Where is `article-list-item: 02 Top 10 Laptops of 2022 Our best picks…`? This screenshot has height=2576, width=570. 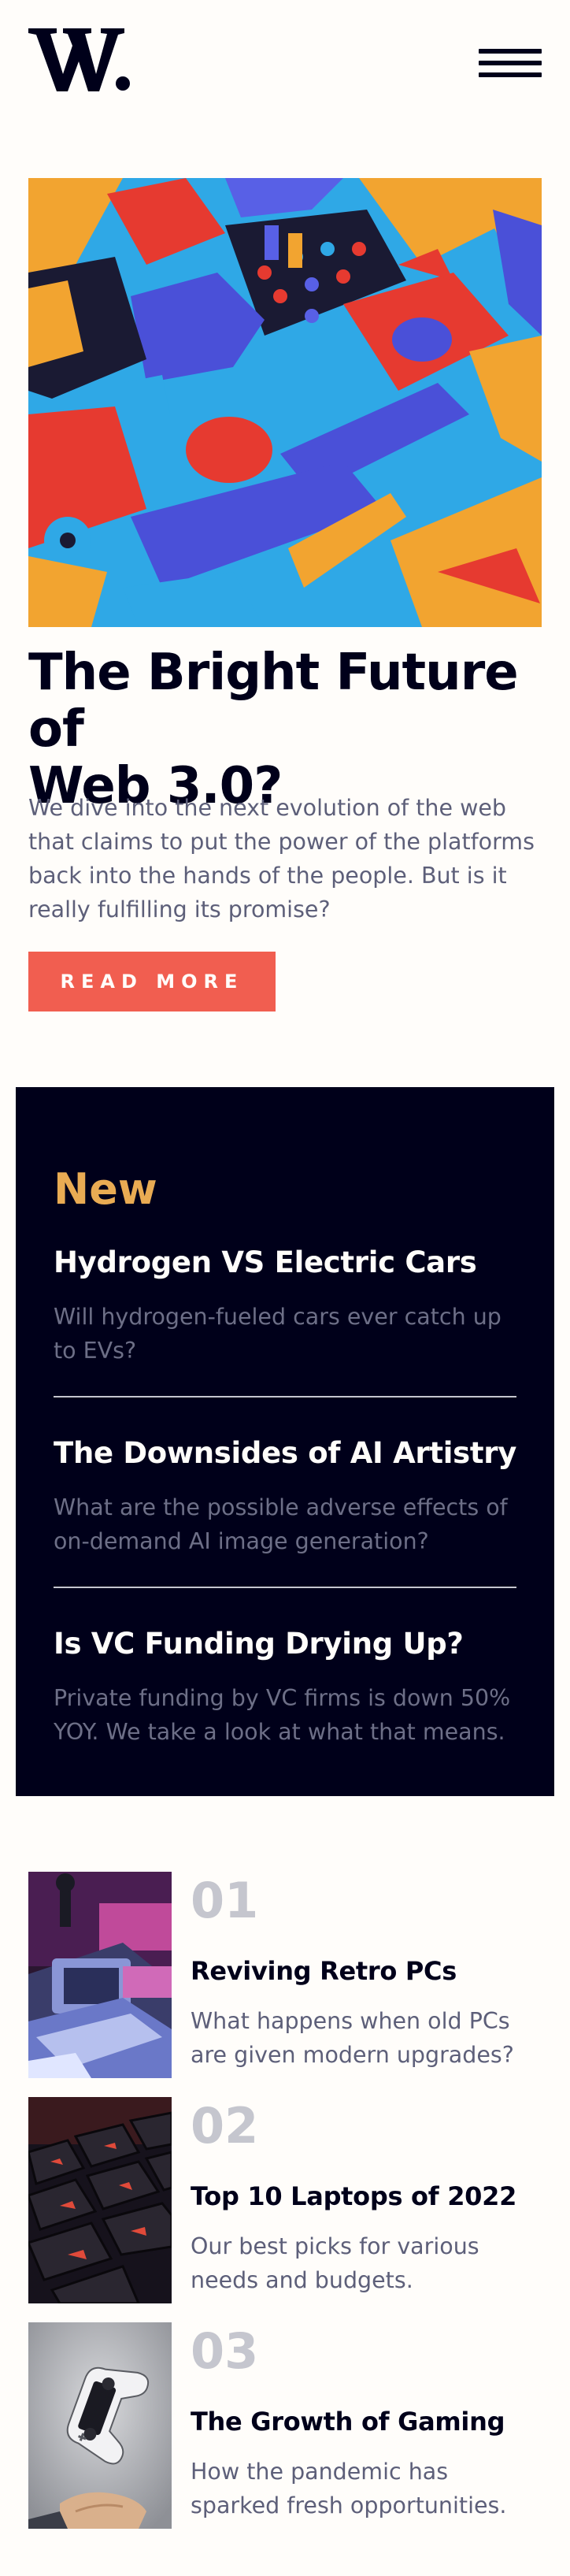
article-list-item: 02 Top 10 Laptops of 2022 Our best picks… is located at coordinates (285, 2200).